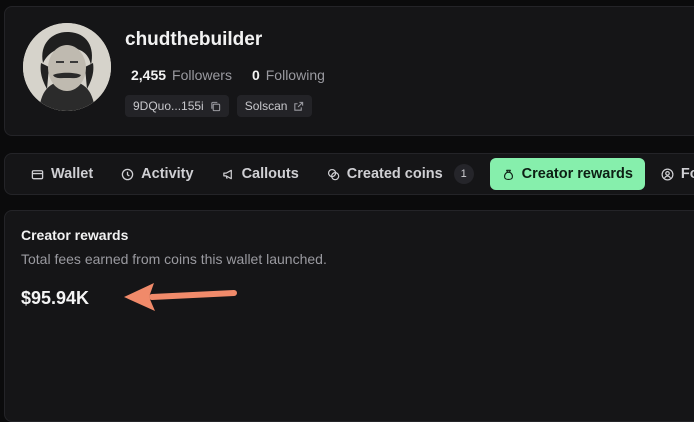 This screenshot has height=422, width=694. Describe the element at coordinates (127, 174) in the screenshot. I see `clock-icon` at that location.